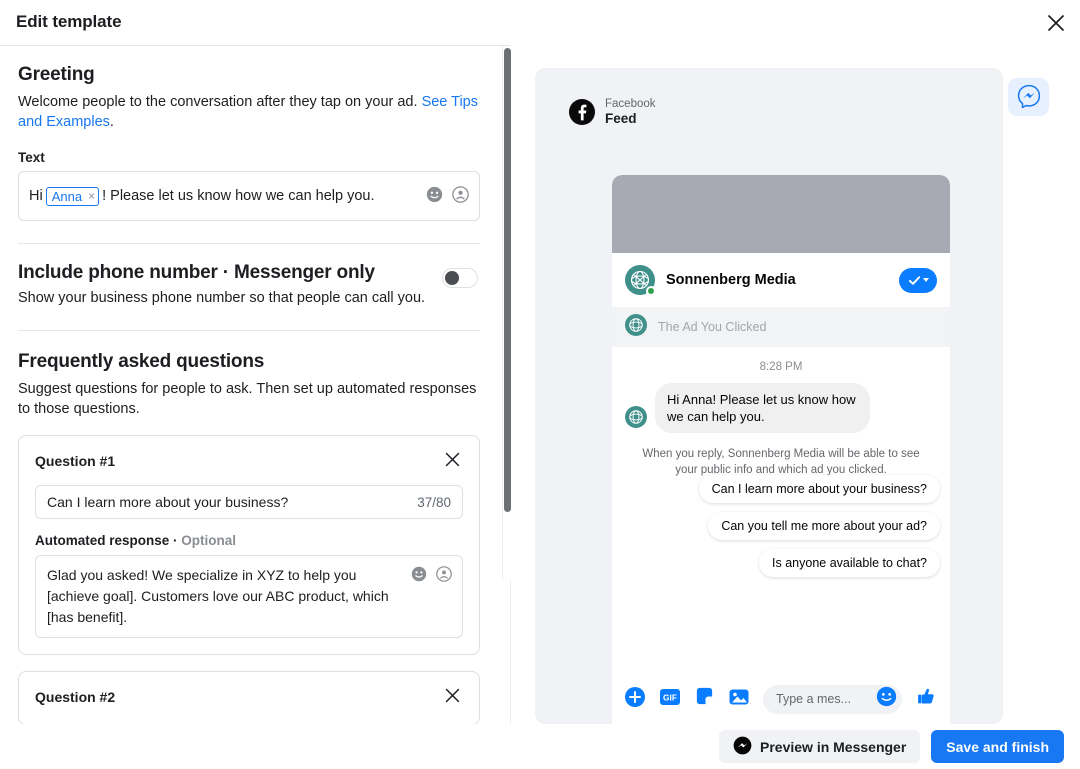 This screenshot has height=769, width=1080. I want to click on automated-response-1-actions, so click(431, 574).